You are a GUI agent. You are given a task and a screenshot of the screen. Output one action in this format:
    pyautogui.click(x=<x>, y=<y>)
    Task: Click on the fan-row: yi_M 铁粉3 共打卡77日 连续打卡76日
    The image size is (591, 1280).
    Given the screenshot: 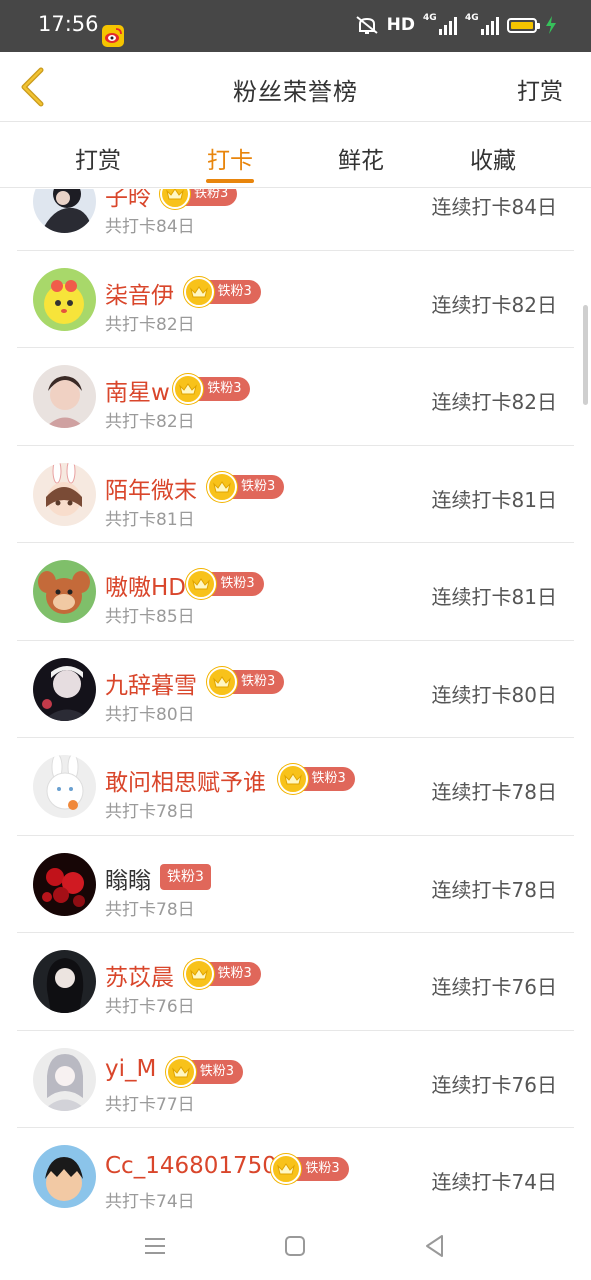 What is the action you would take?
    pyautogui.click(x=295, y=1079)
    